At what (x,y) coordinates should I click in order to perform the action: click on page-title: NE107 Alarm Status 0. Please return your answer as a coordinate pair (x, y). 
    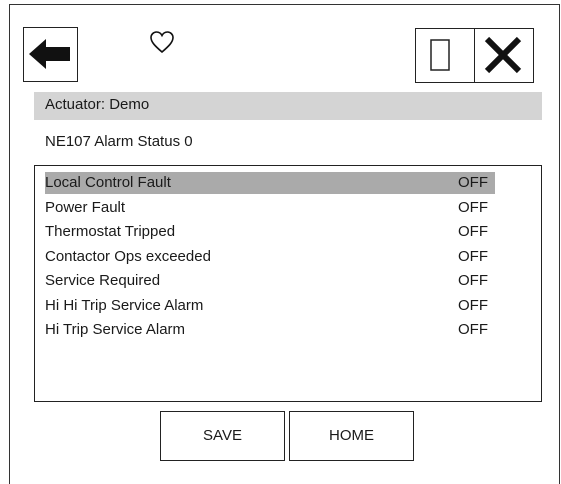
    Looking at the image, I should click on (119, 141).